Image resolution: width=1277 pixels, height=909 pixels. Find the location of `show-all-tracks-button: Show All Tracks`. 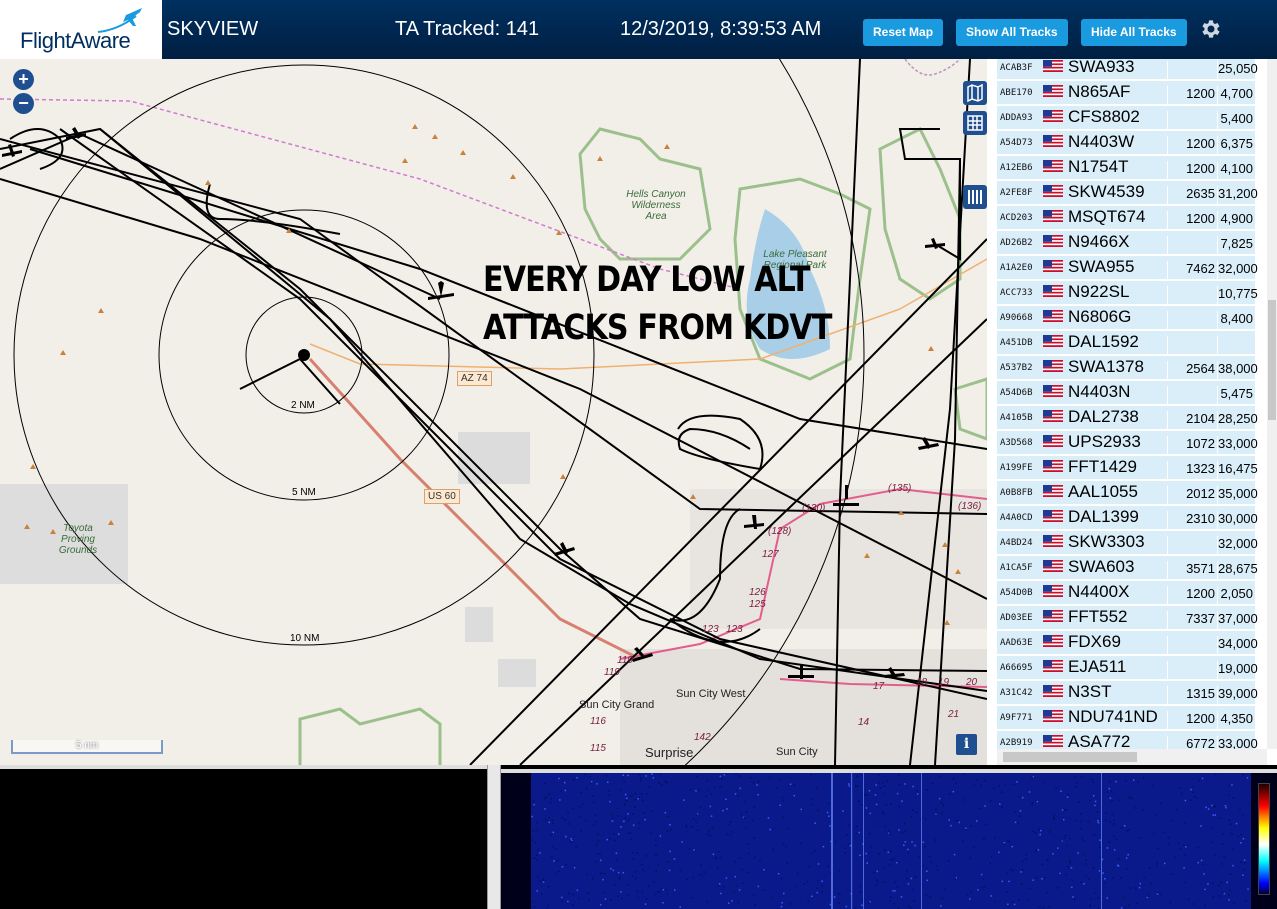

show-all-tracks-button: Show All Tracks is located at coordinates (1012, 32).